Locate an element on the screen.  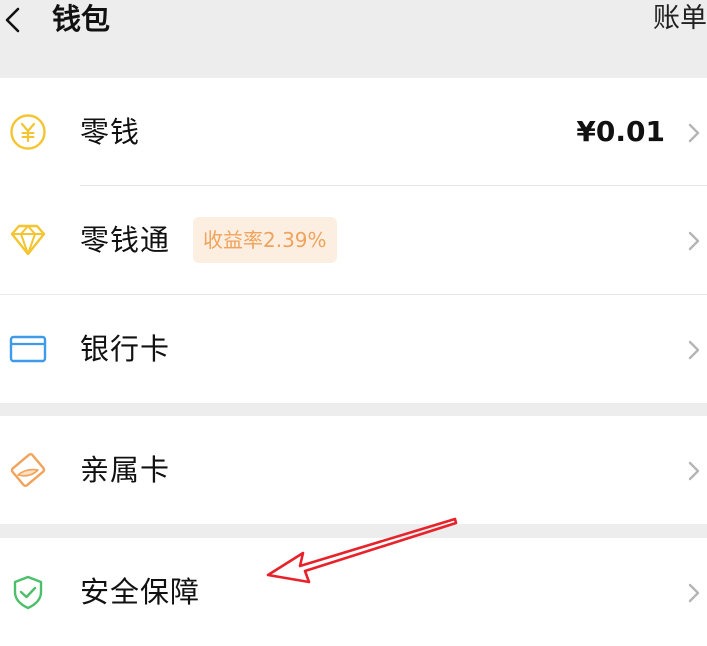
diamond-icon is located at coordinates (28, 240).